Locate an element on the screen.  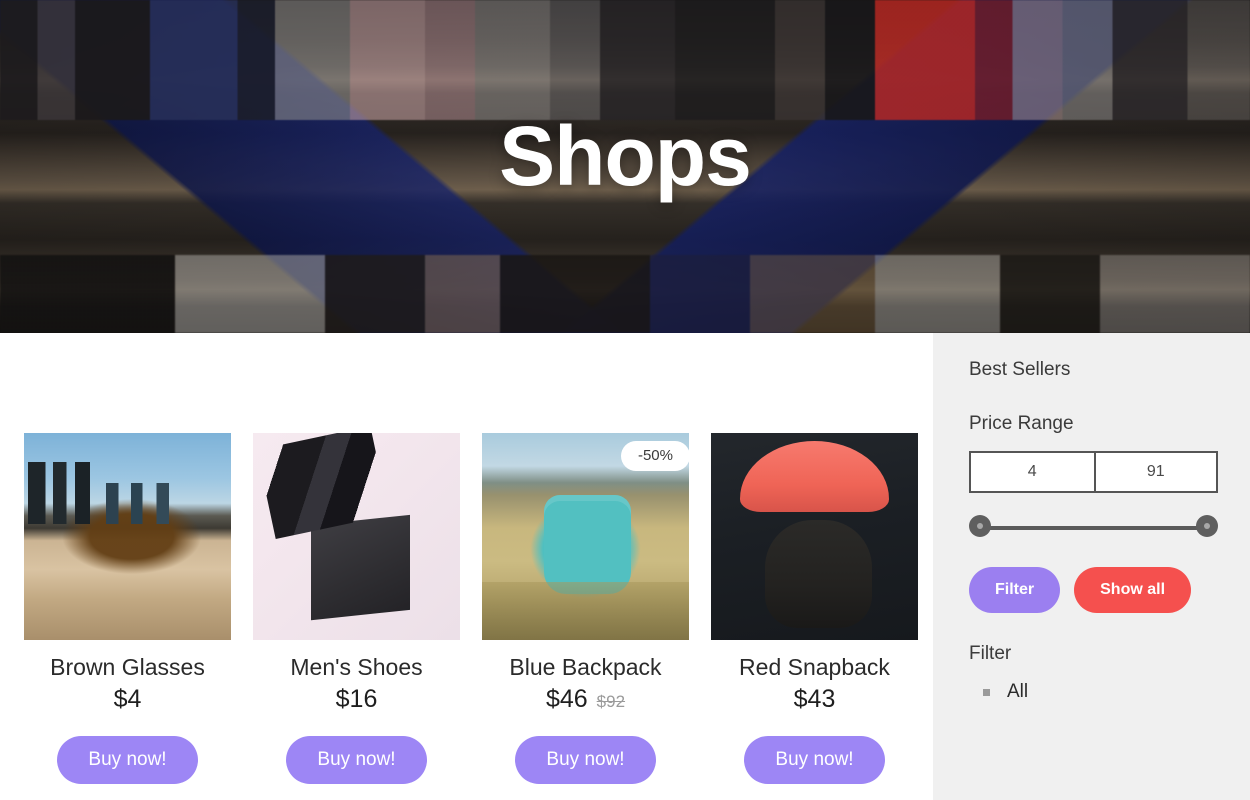
slider-track is located at coordinates (1093, 528).